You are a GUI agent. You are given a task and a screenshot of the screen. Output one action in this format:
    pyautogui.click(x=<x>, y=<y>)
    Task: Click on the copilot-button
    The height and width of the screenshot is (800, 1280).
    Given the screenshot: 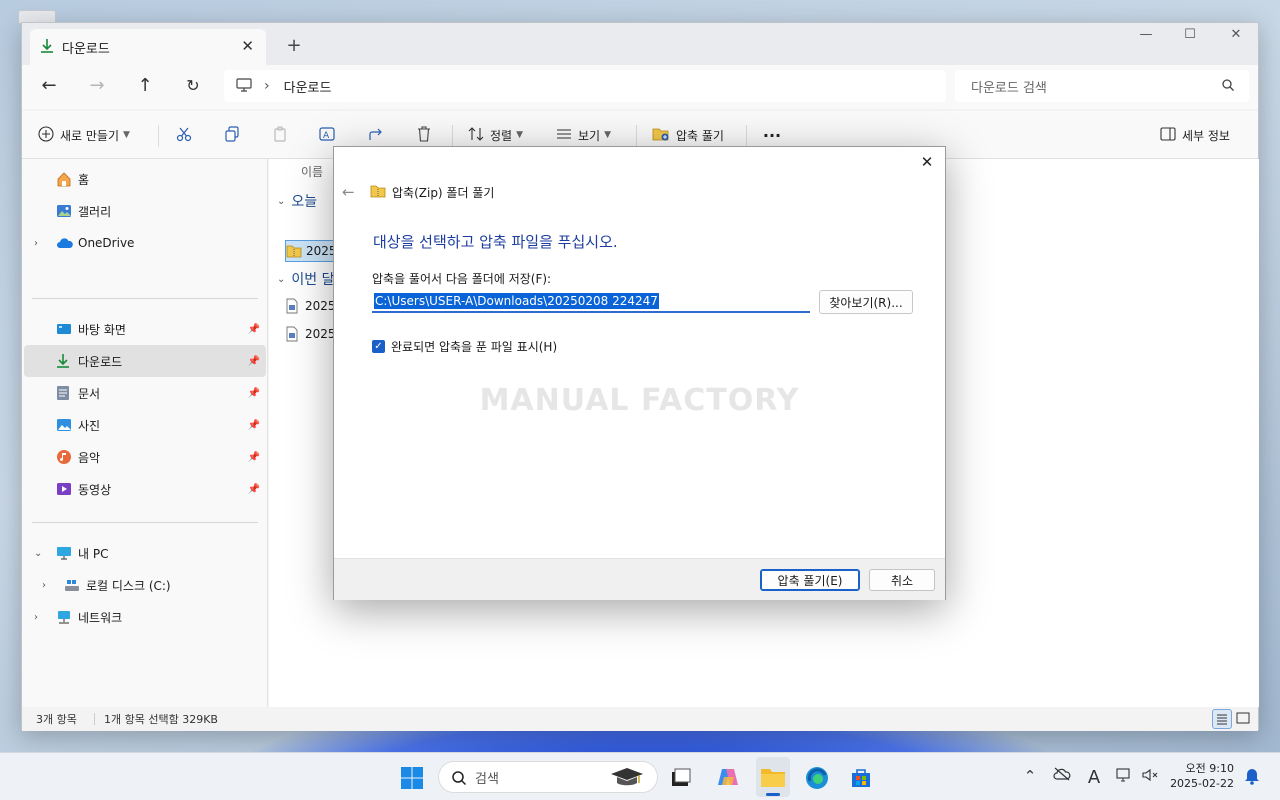 What is the action you would take?
    pyautogui.click(x=728, y=778)
    